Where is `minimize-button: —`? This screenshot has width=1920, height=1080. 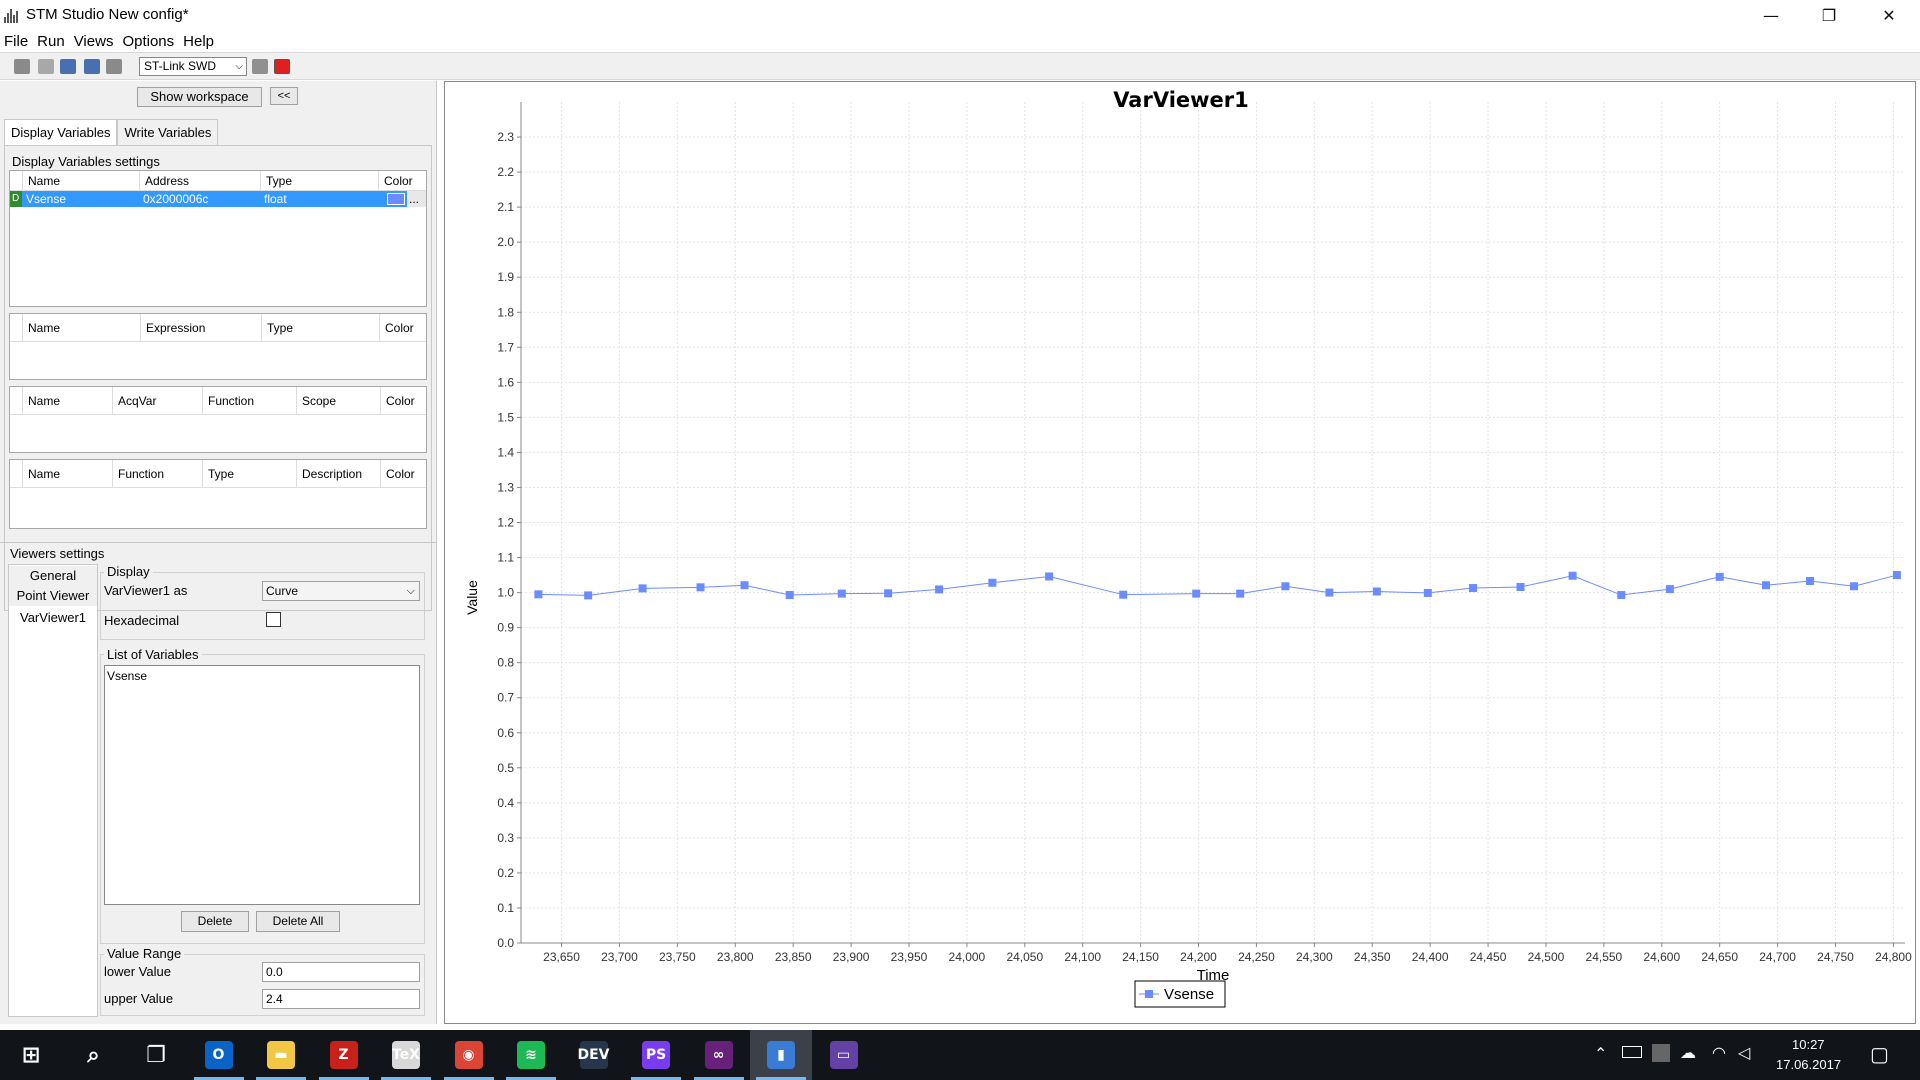 minimize-button: — is located at coordinates (1771, 15).